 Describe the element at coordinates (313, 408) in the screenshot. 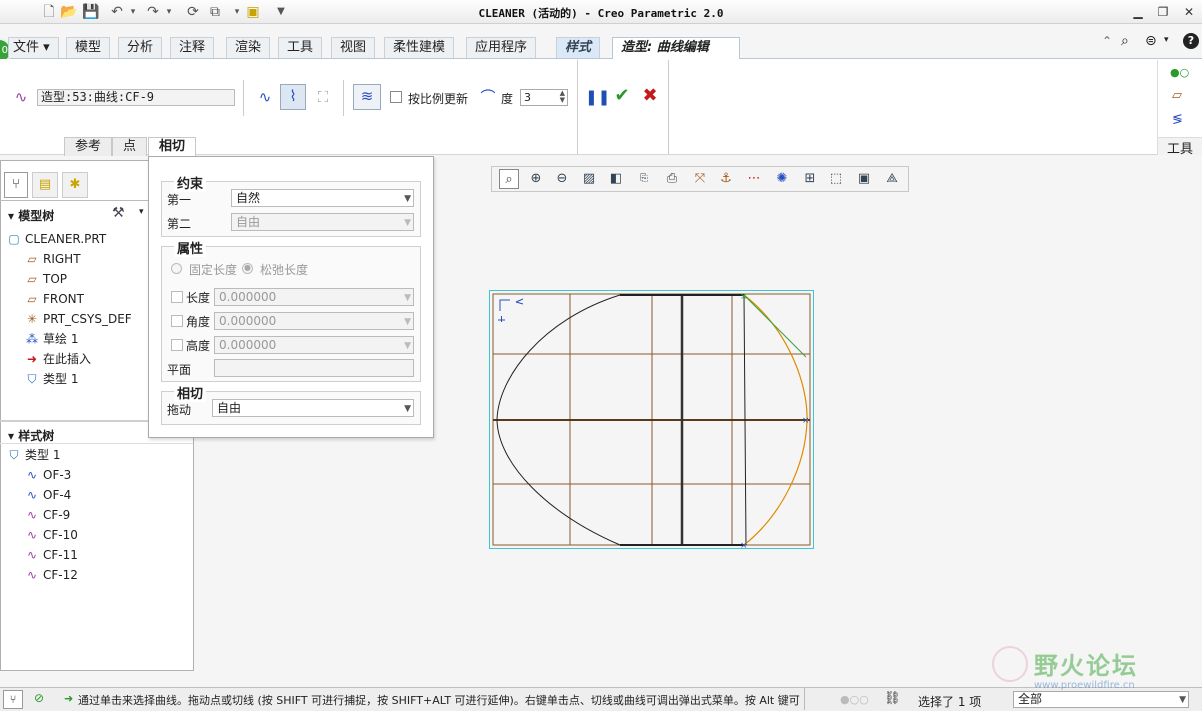

I see `drag-dropdown: 自由 ▼` at that location.